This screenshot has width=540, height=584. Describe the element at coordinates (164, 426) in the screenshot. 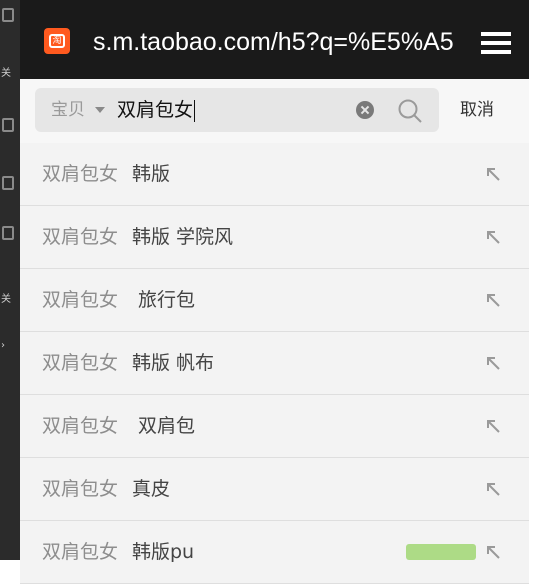

I see `suggestion-suffix: 双肩包` at that location.